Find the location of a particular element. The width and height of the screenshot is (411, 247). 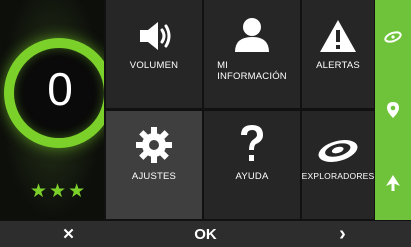

settings-label: AJUSTES is located at coordinates (154, 176).